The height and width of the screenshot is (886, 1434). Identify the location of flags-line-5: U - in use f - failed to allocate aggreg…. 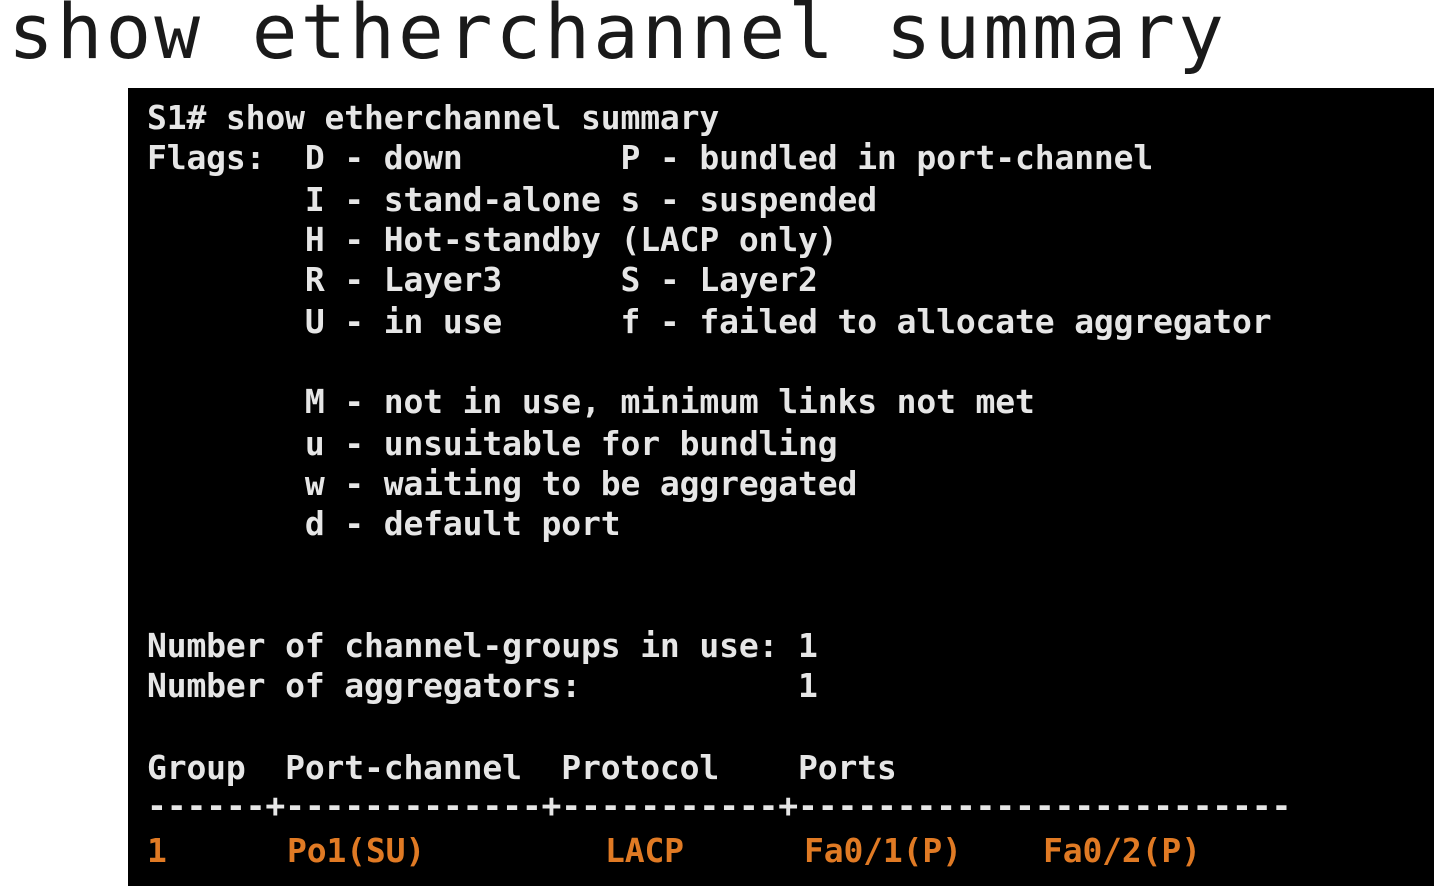
(709, 321).